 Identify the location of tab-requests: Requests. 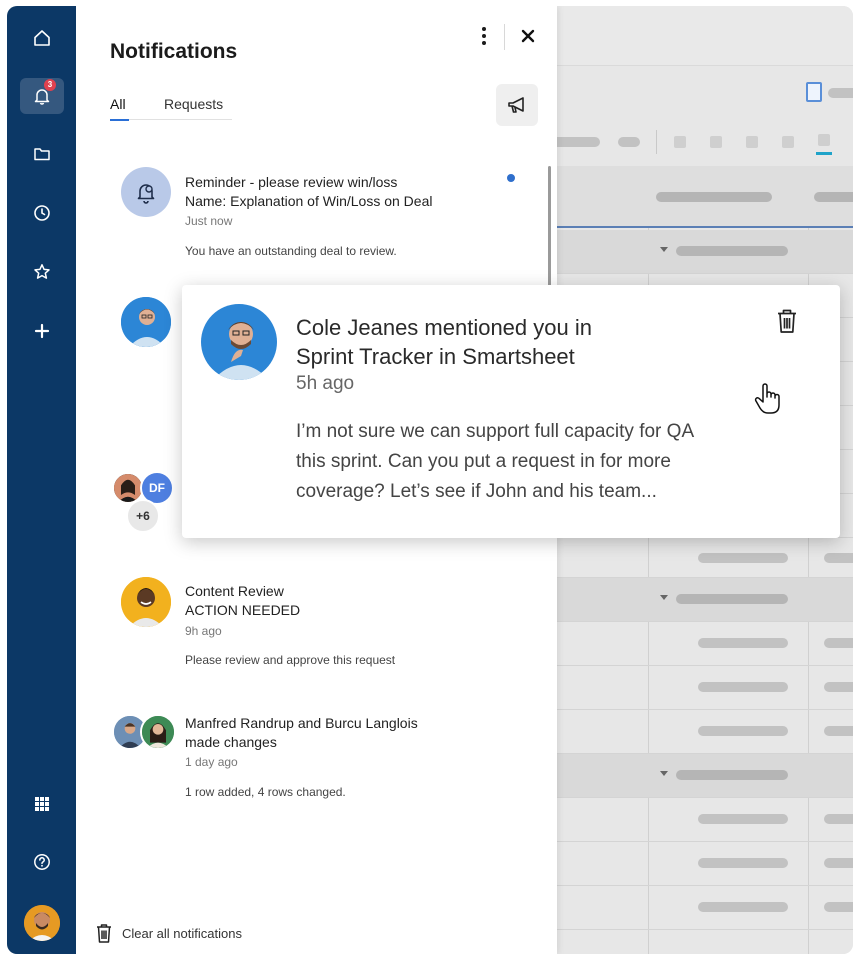
(193, 104).